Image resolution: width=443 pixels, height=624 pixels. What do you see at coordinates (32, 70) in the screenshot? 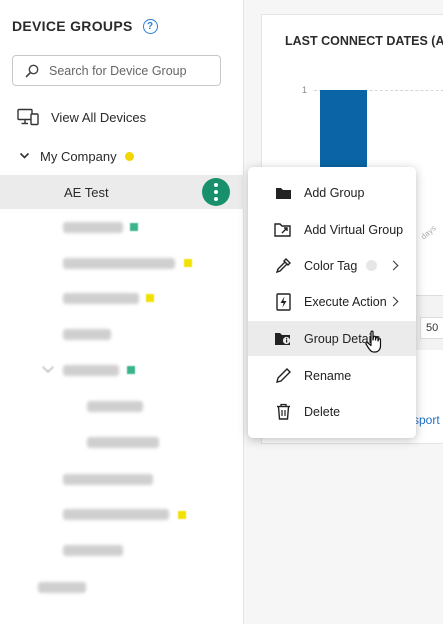
I see `search-icon` at bounding box center [32, 70].